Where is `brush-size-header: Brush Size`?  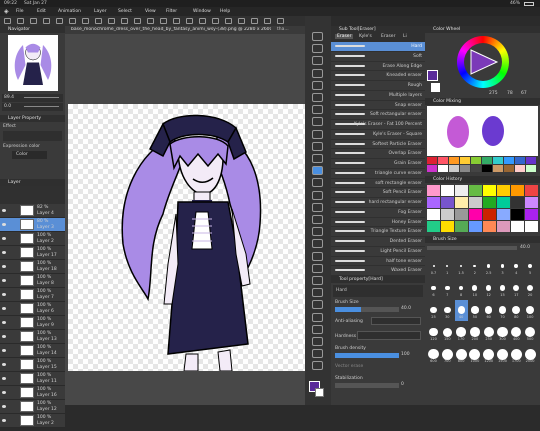
brush-size-header: Brush Size is located at coordinates (482, 239).